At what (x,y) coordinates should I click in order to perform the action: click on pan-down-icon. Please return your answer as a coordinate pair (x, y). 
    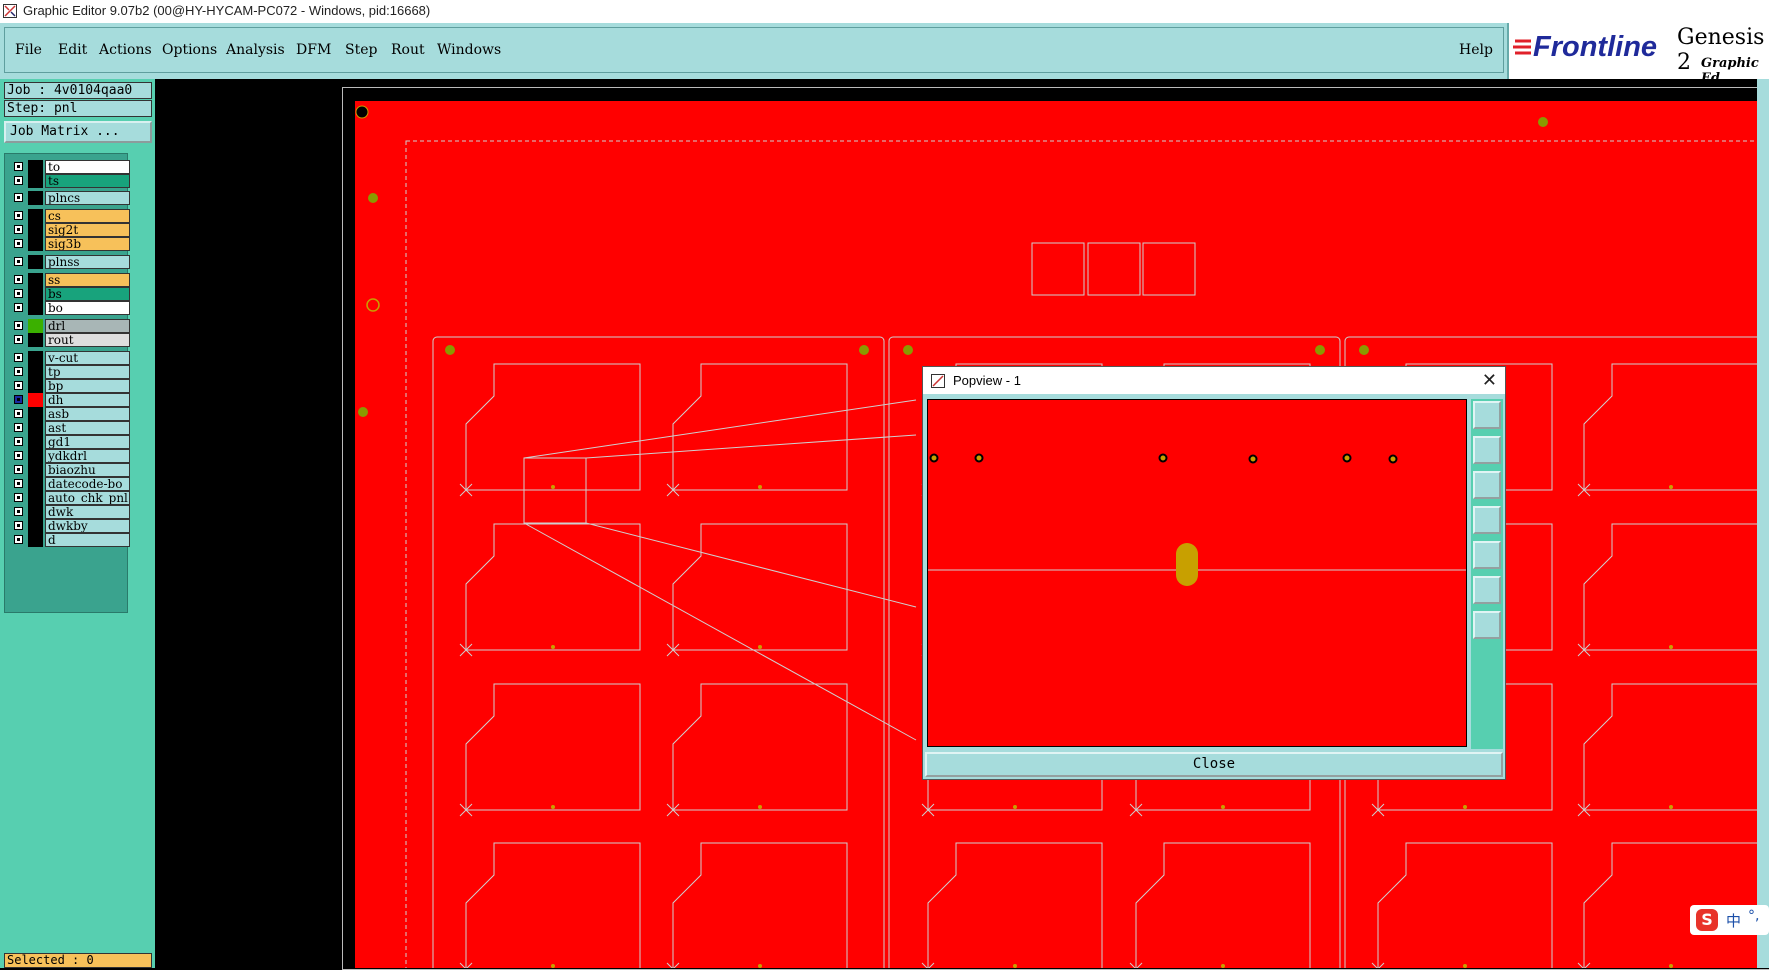
    Looking at the image, I should click on (1487, 485).